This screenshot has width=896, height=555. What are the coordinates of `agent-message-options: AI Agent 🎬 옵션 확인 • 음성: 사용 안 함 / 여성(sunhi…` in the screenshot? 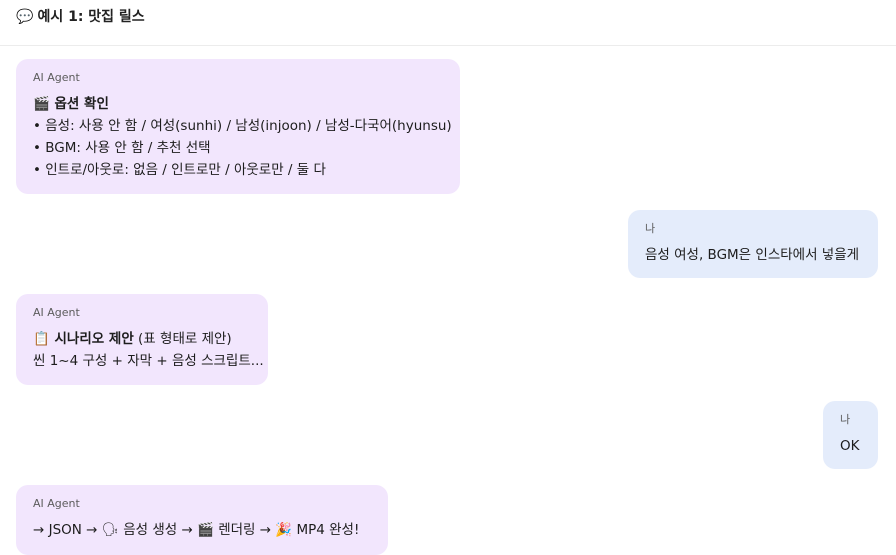 It's located at (238, 126).